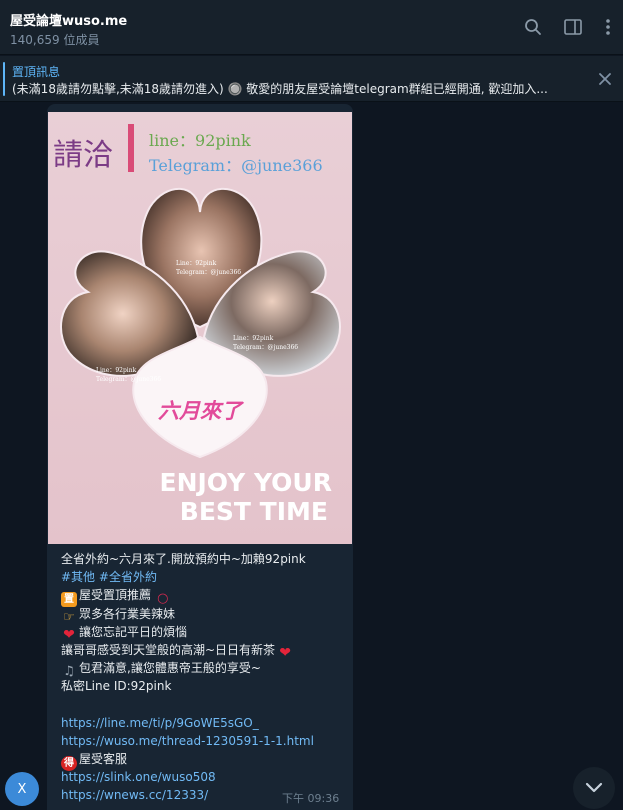 Image resolution: width=623 pixels, height=810 pixels. Describe the element at coordinates (203, 597) in the screenshot. I see `message-line: 置屋受置頂推薦 ○` at that location.